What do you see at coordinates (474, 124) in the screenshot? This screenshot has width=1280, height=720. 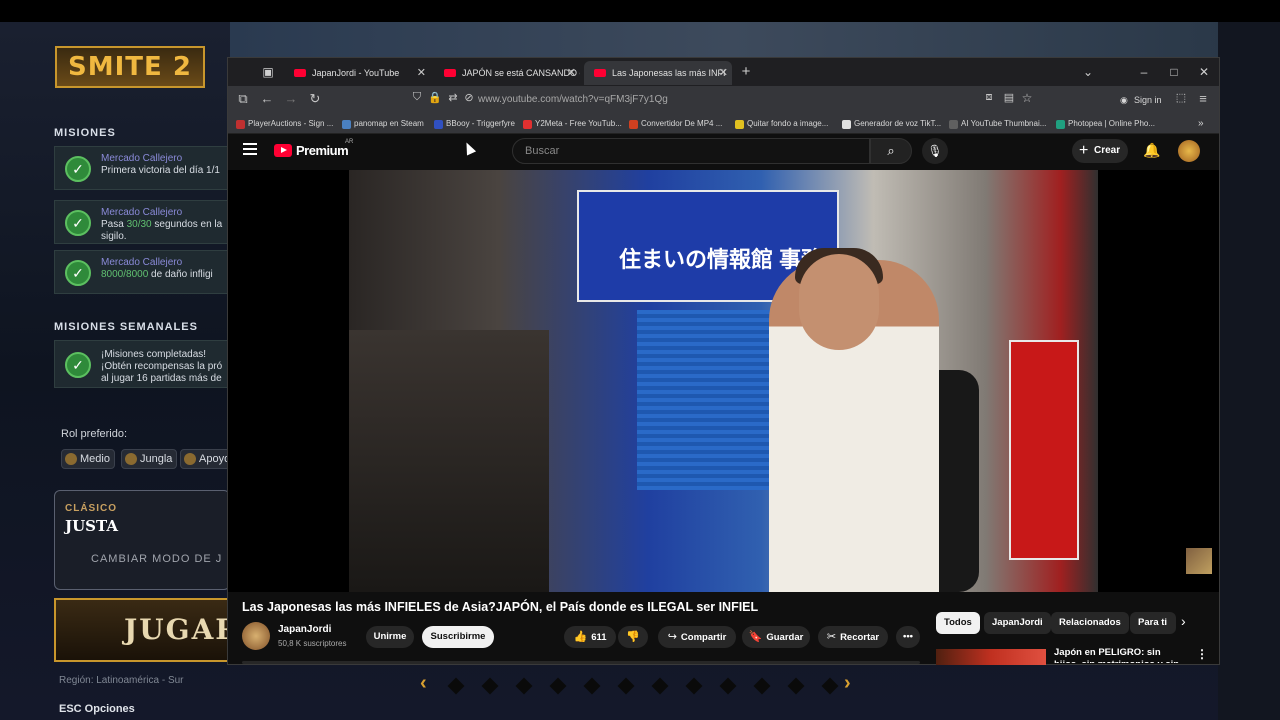 I see `bookmark-item: BBooy - Triggerfyre` at bounding box center [474, 124].